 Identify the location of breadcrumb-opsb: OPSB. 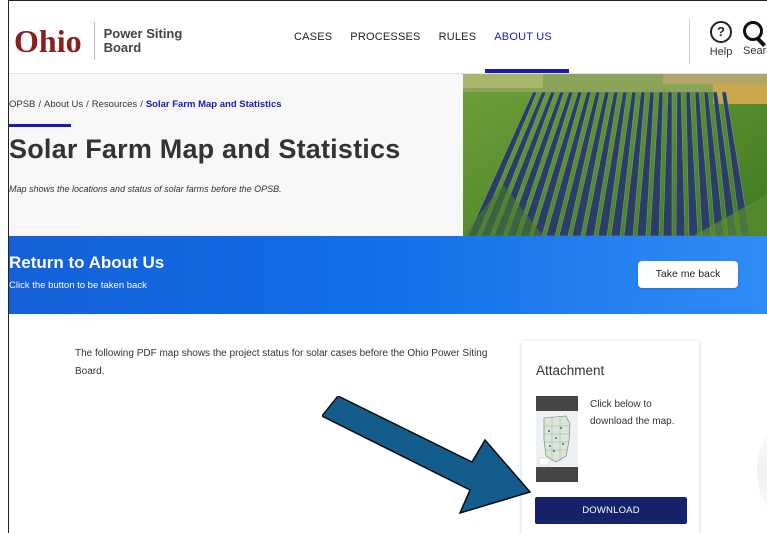
(22, 104).